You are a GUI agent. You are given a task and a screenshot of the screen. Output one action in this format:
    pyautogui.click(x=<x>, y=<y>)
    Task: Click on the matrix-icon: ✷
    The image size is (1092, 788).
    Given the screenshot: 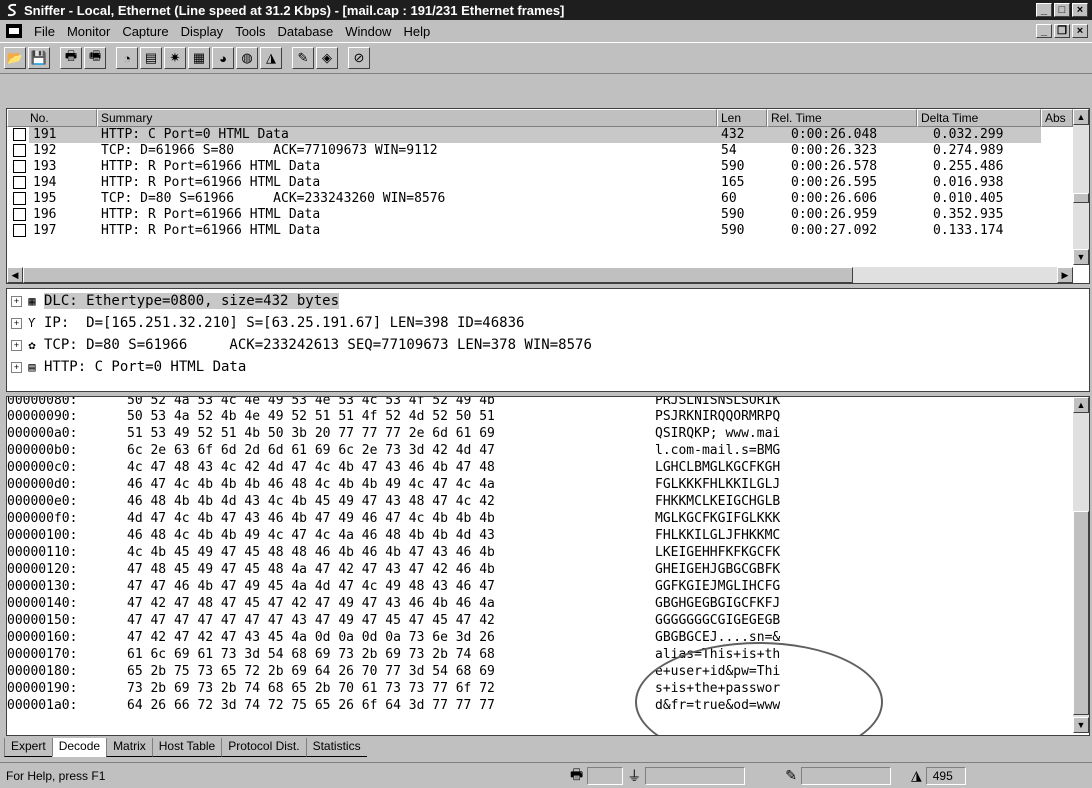 What is the action you would take?
    pyautogui.click(x=175, y=58)
    